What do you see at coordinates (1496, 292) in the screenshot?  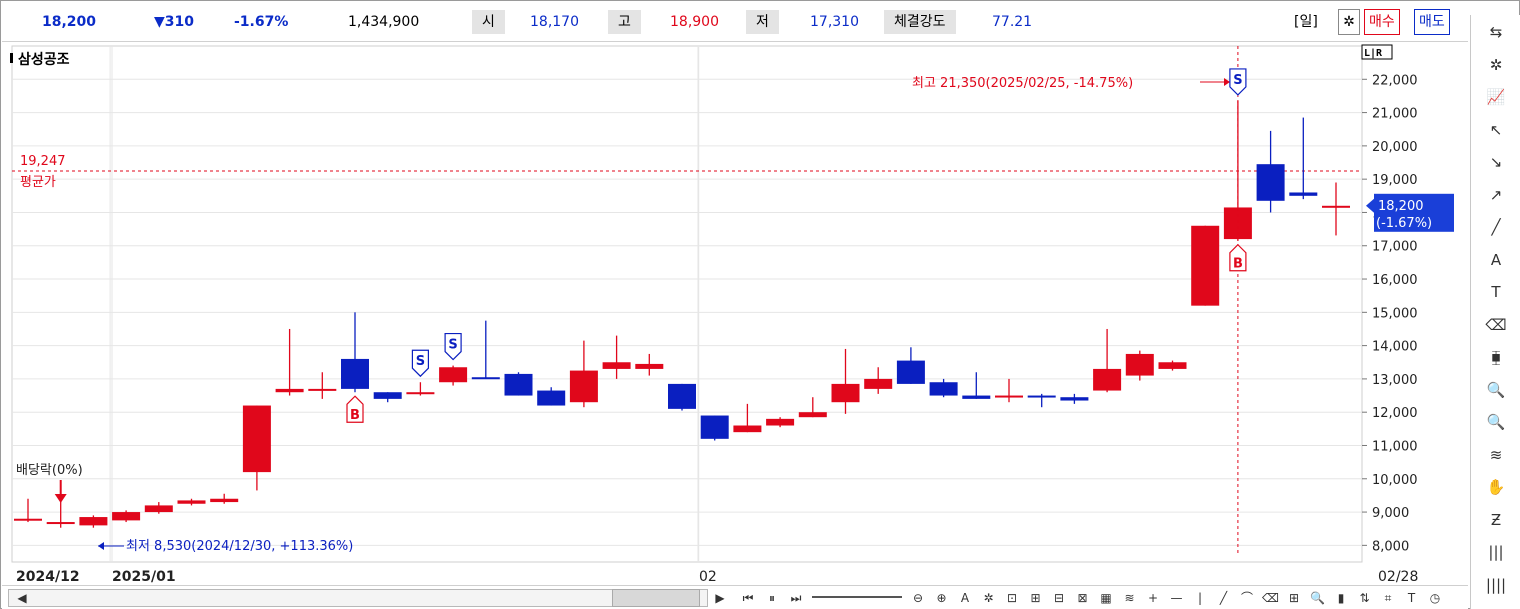 I see `text-plus-icon: T` at bounding box center [1496, 292].